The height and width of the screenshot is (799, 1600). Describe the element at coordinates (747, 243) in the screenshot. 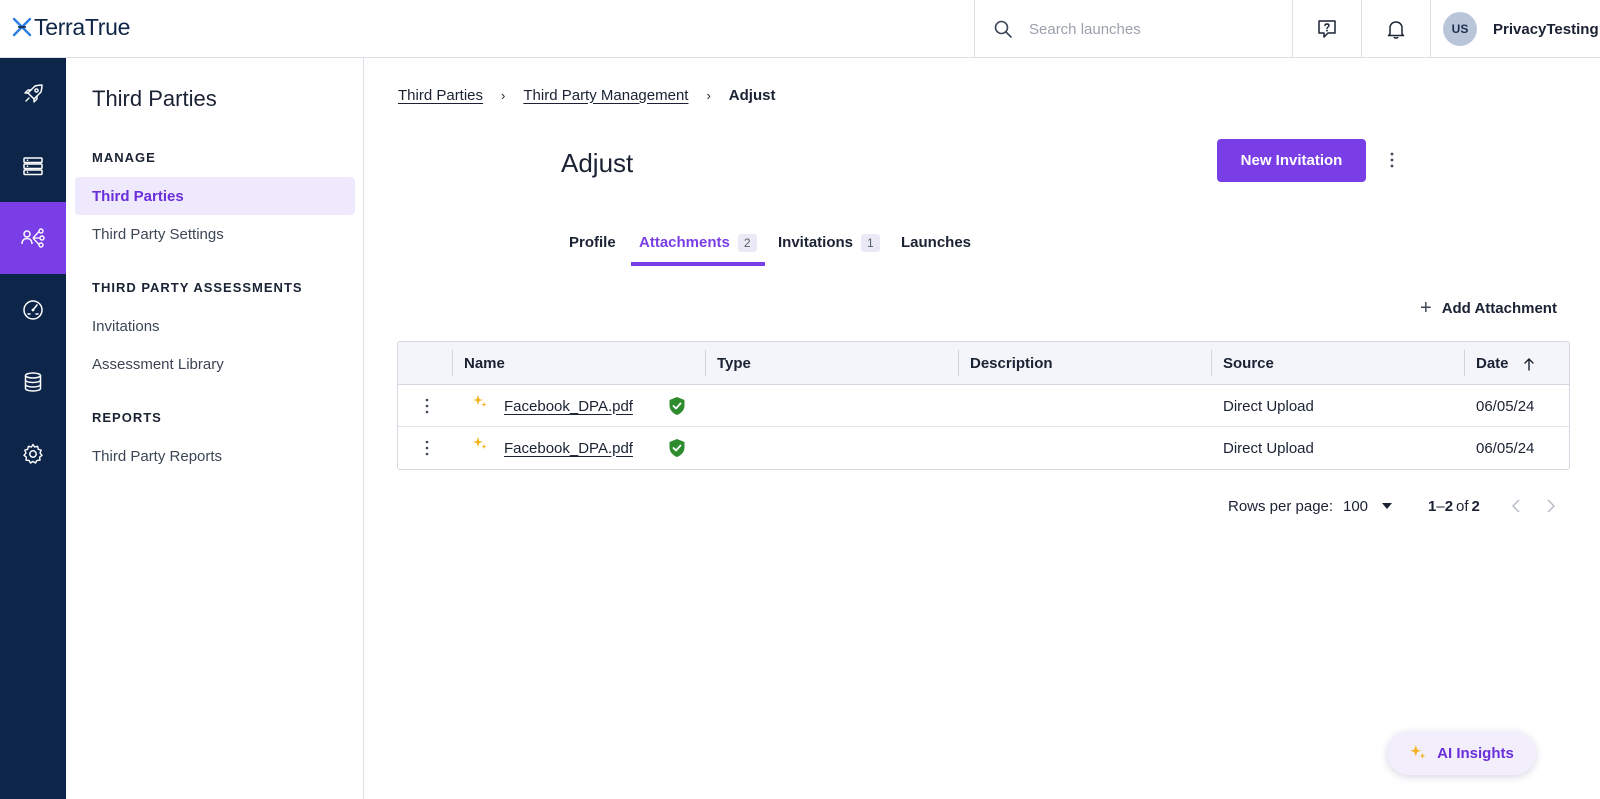

I see `tab-count-badge: 2` at that location.